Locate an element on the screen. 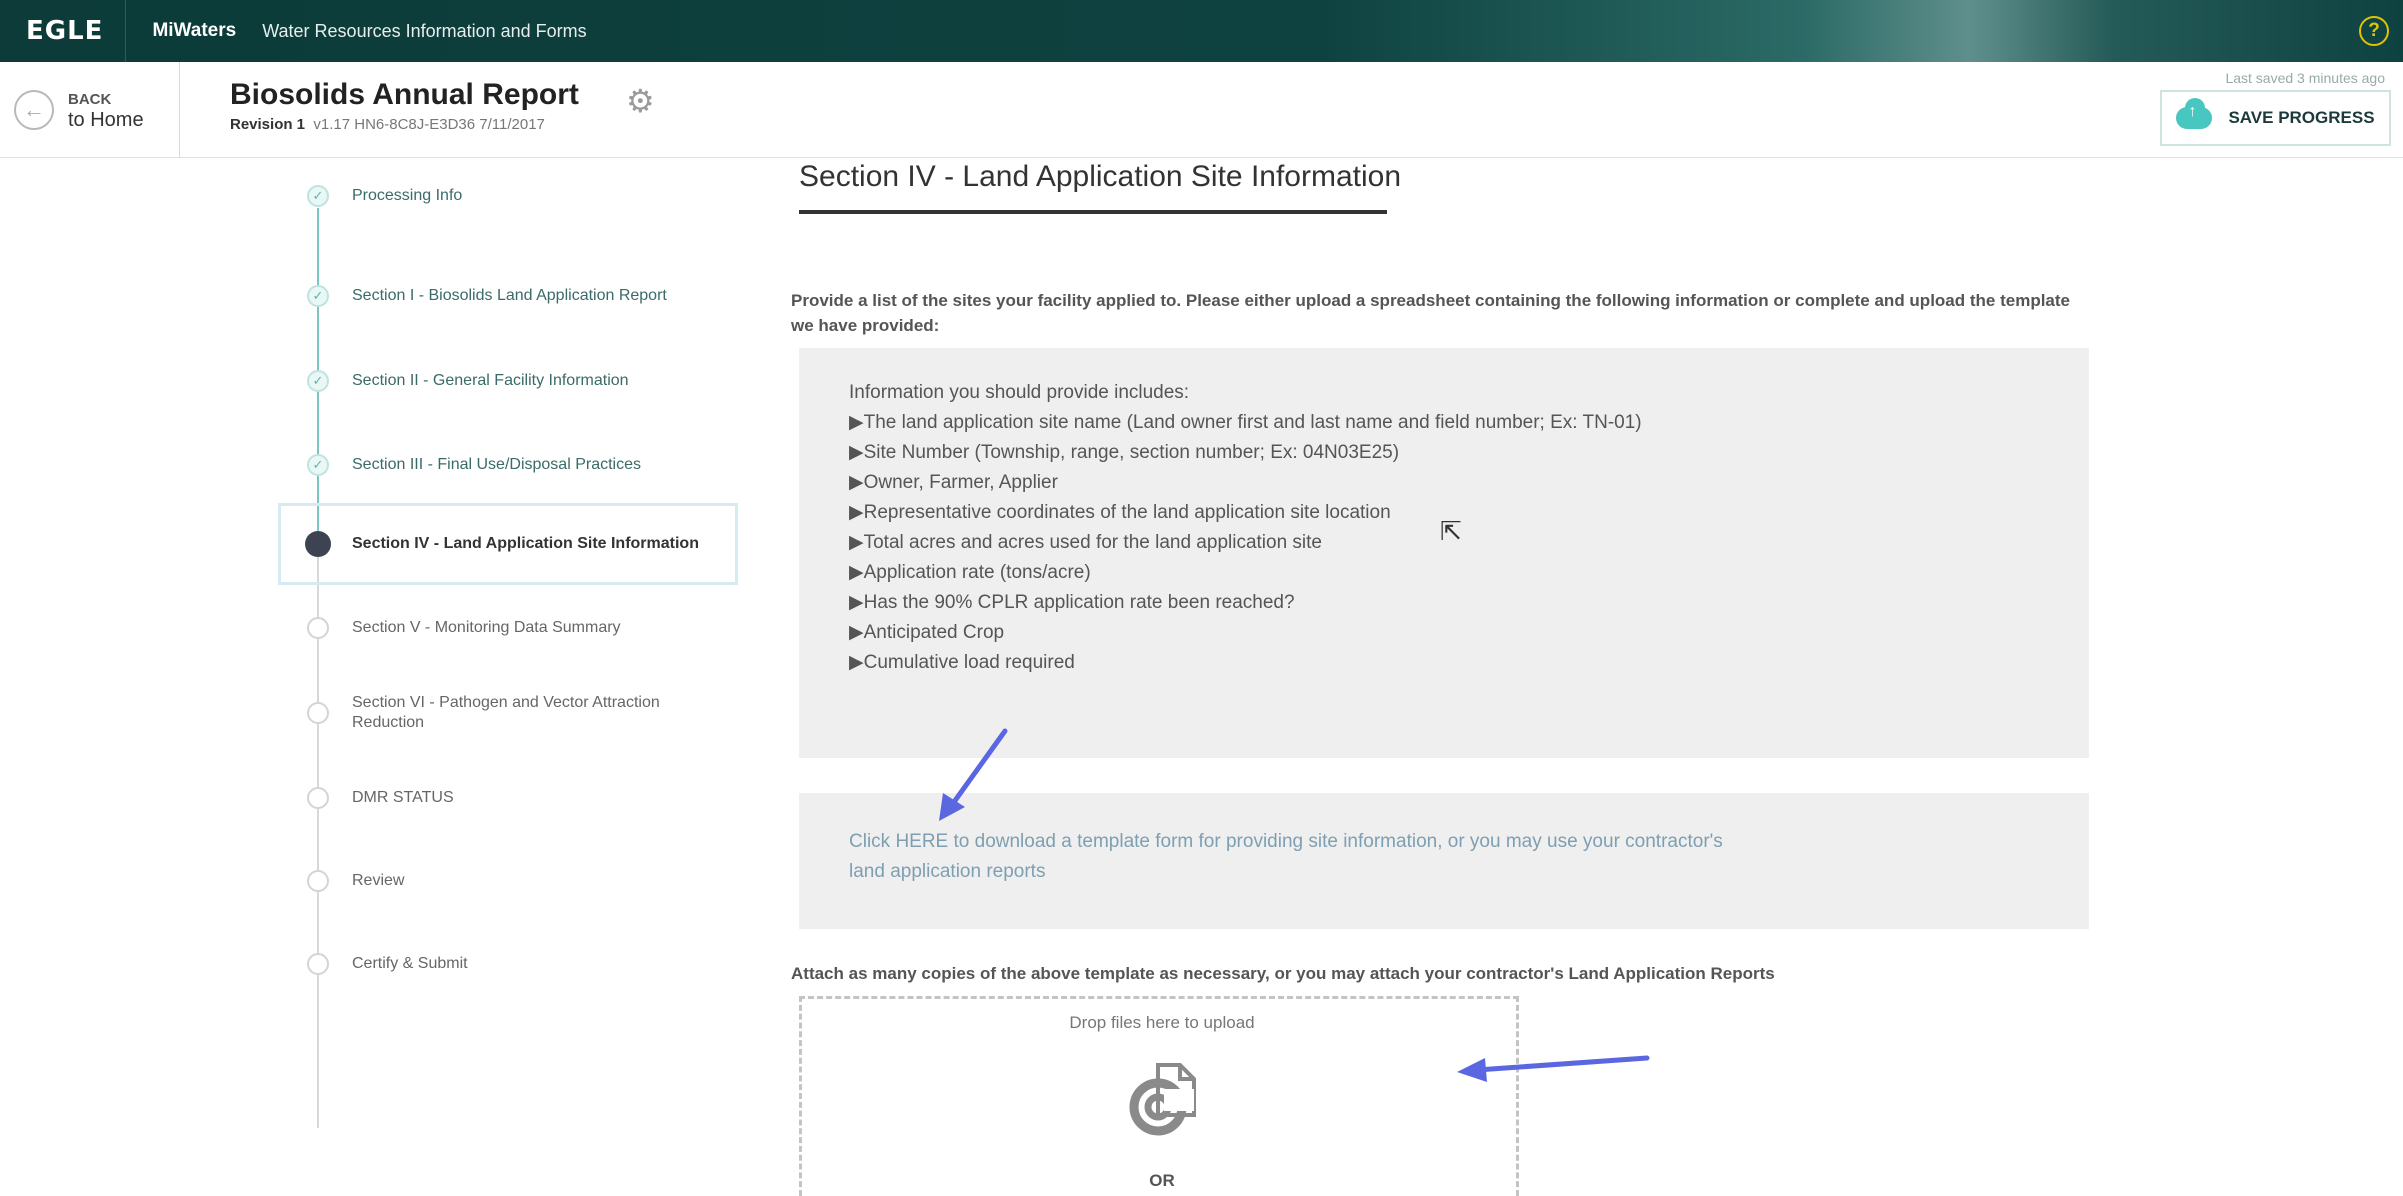 The height and width of the screenshot is (1196, 2403). current-step-icon is located at coordinates (318, 544).